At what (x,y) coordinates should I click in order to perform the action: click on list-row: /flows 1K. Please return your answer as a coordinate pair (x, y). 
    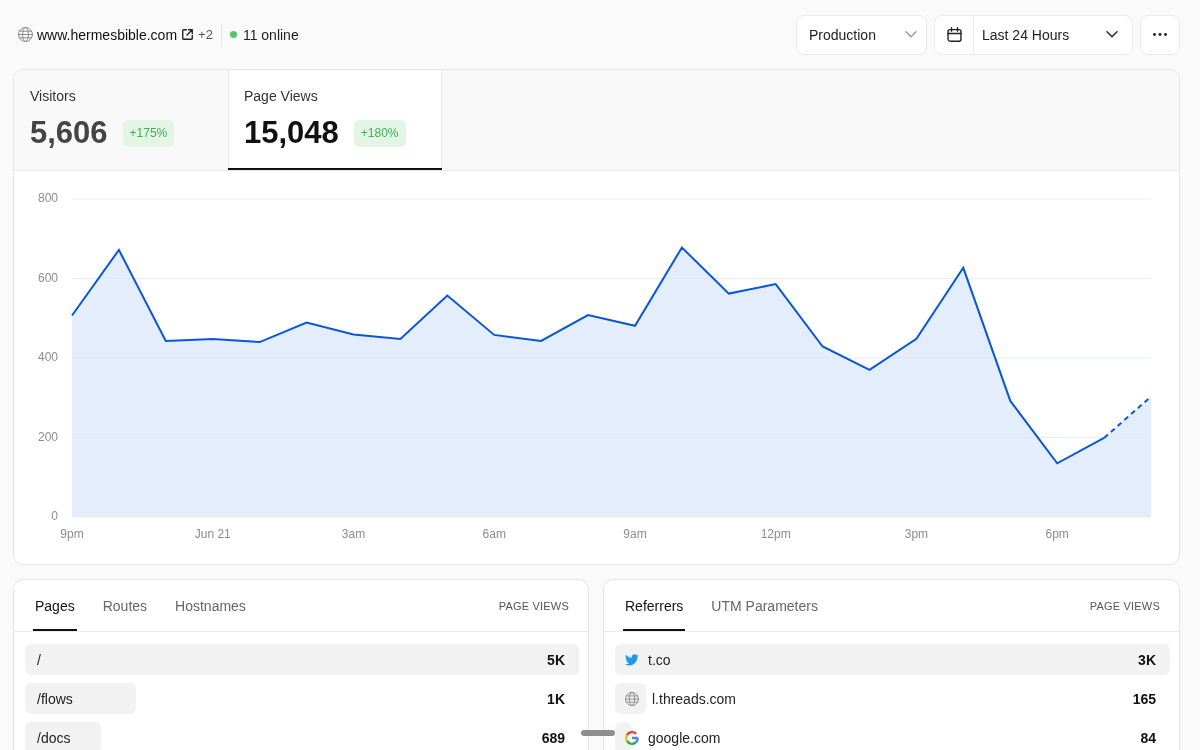
    Looking at the image, I should click on (302, 698).